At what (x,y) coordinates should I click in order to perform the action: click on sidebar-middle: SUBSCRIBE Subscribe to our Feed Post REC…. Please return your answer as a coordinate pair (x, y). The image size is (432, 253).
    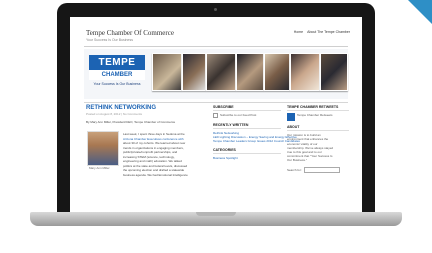
    Looking at the image, I should click on (256, 132).